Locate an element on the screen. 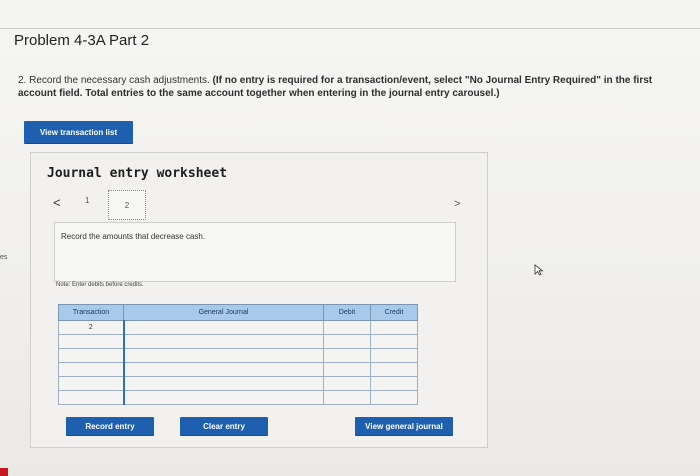 This screenshot has height=476, width=700. entry-description: Record the amounts that decrease cash. is located at coordinates (133, 236).